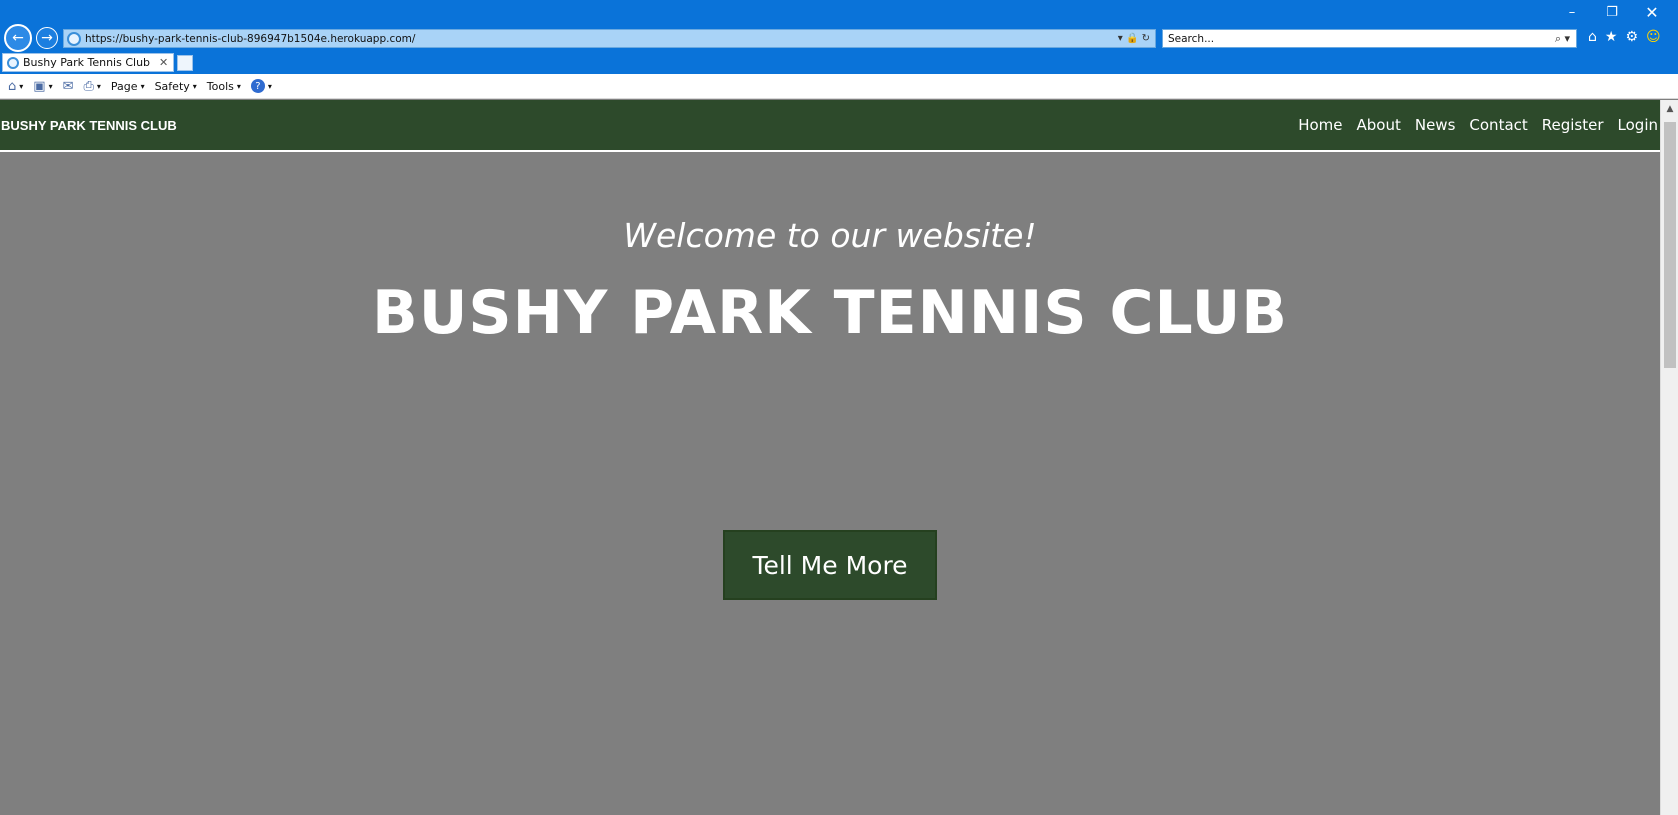  What do you see at coordinates (88, 86) in the screenshot?
I see `print-icon: ⎙` at bounding box center [88, 86].